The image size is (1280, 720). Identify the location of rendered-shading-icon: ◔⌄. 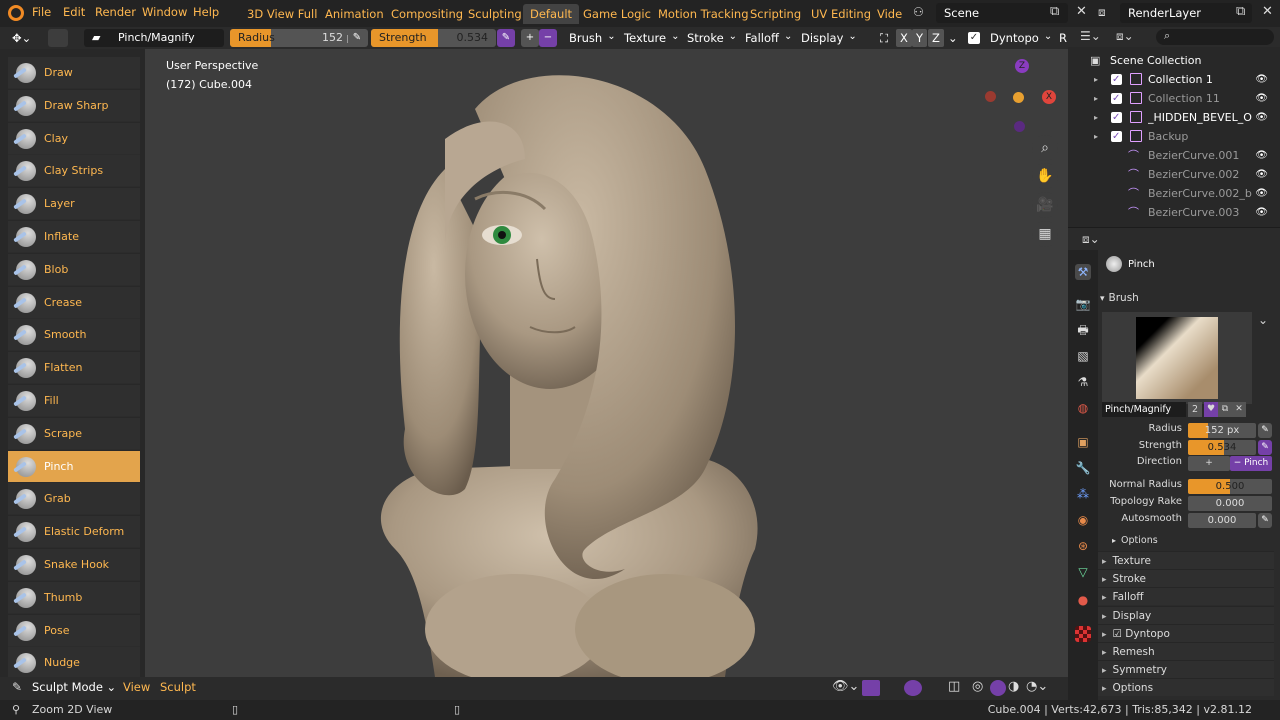
(1037, 686).